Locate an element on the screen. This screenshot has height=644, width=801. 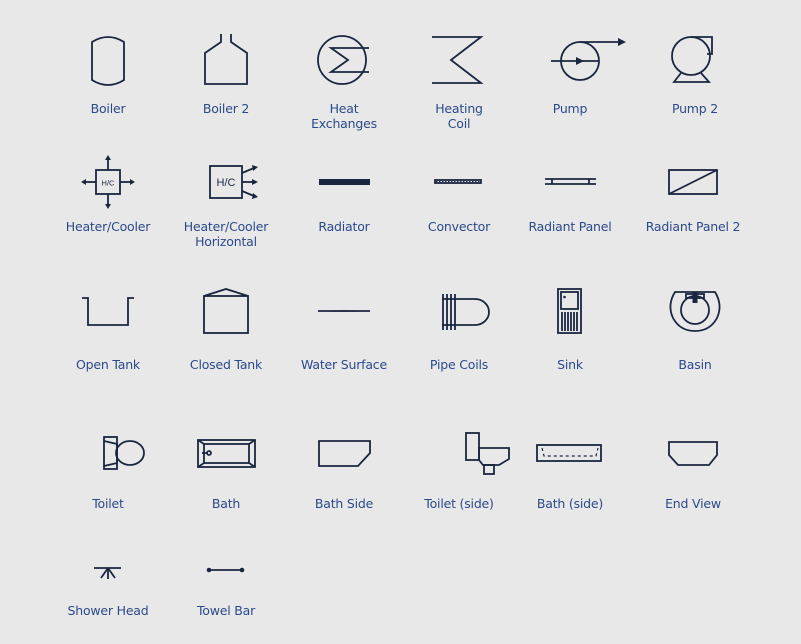
symbol-radiant-panel-2: Radiant Panel 2 is located at coordinates (693, 193).